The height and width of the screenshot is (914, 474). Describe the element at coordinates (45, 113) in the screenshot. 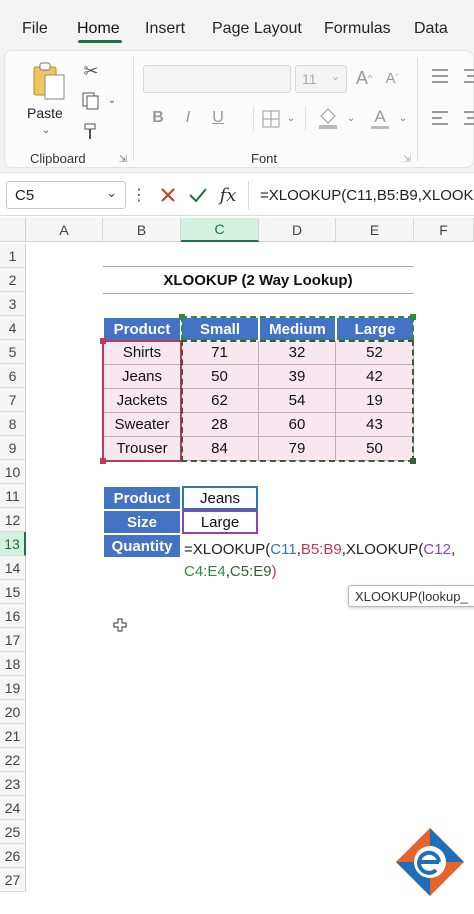

I see `paste-label: Paste` at that location.